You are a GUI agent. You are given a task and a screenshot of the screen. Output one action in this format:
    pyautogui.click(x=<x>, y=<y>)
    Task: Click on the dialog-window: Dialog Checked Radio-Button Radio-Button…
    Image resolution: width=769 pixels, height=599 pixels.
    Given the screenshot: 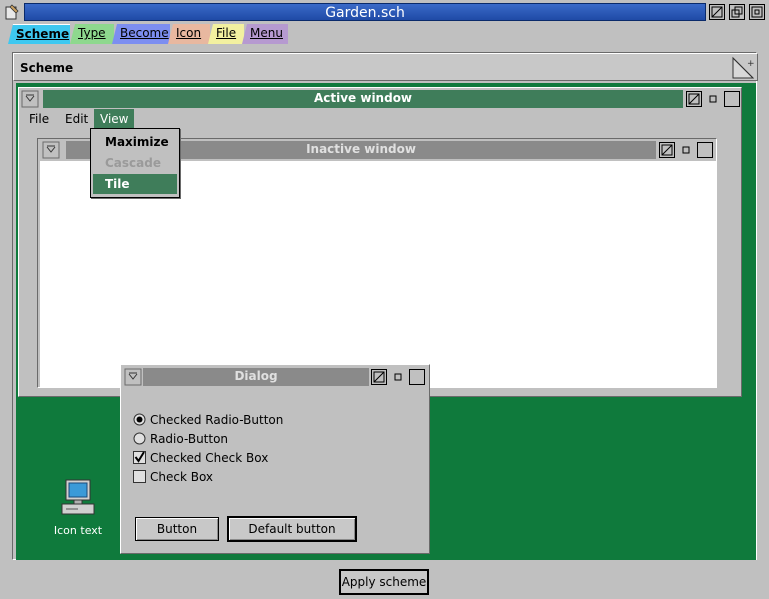 What is the action you would take?
    pyautogui.click(x=275, y=459)
    